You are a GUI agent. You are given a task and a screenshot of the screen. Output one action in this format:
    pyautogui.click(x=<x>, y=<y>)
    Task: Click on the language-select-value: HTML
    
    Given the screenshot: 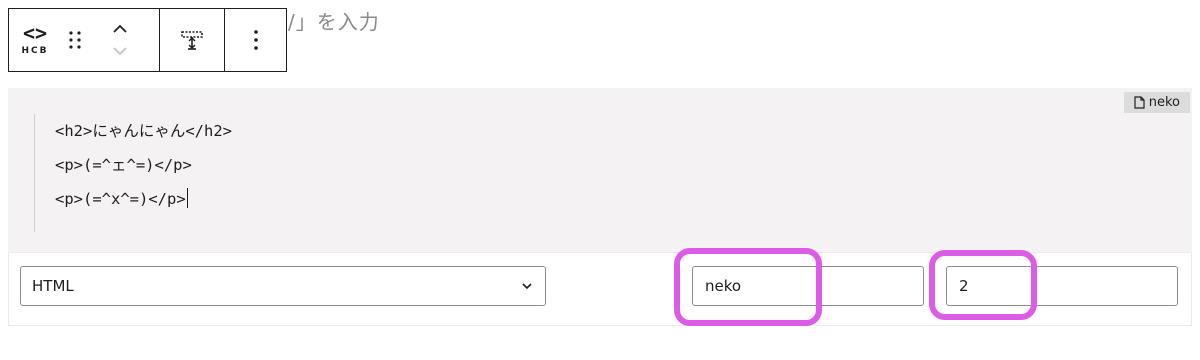 What is the action you would take?
    pyautogui.click(x=53, y=286)
    